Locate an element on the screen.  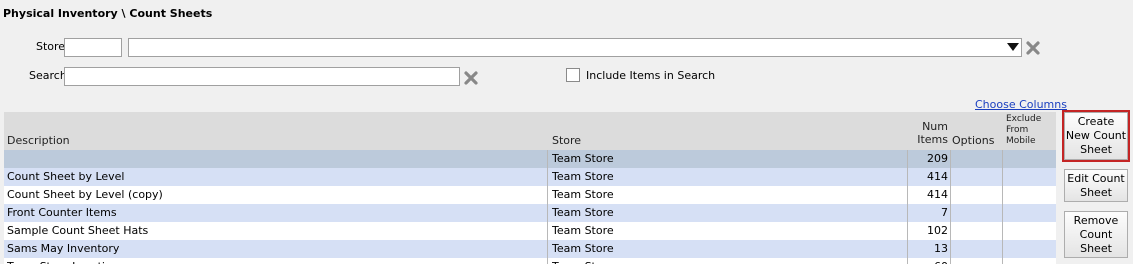
table-row: Team Store Locations Team Store 60 is located at coordinates (530, 261).